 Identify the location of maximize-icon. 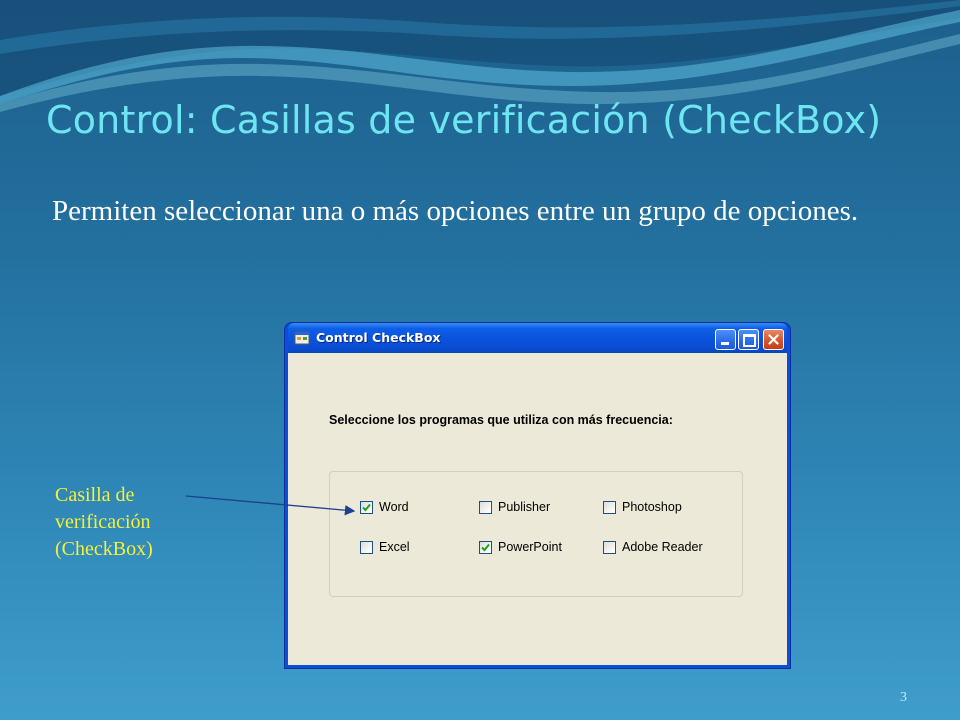
(749, 340).